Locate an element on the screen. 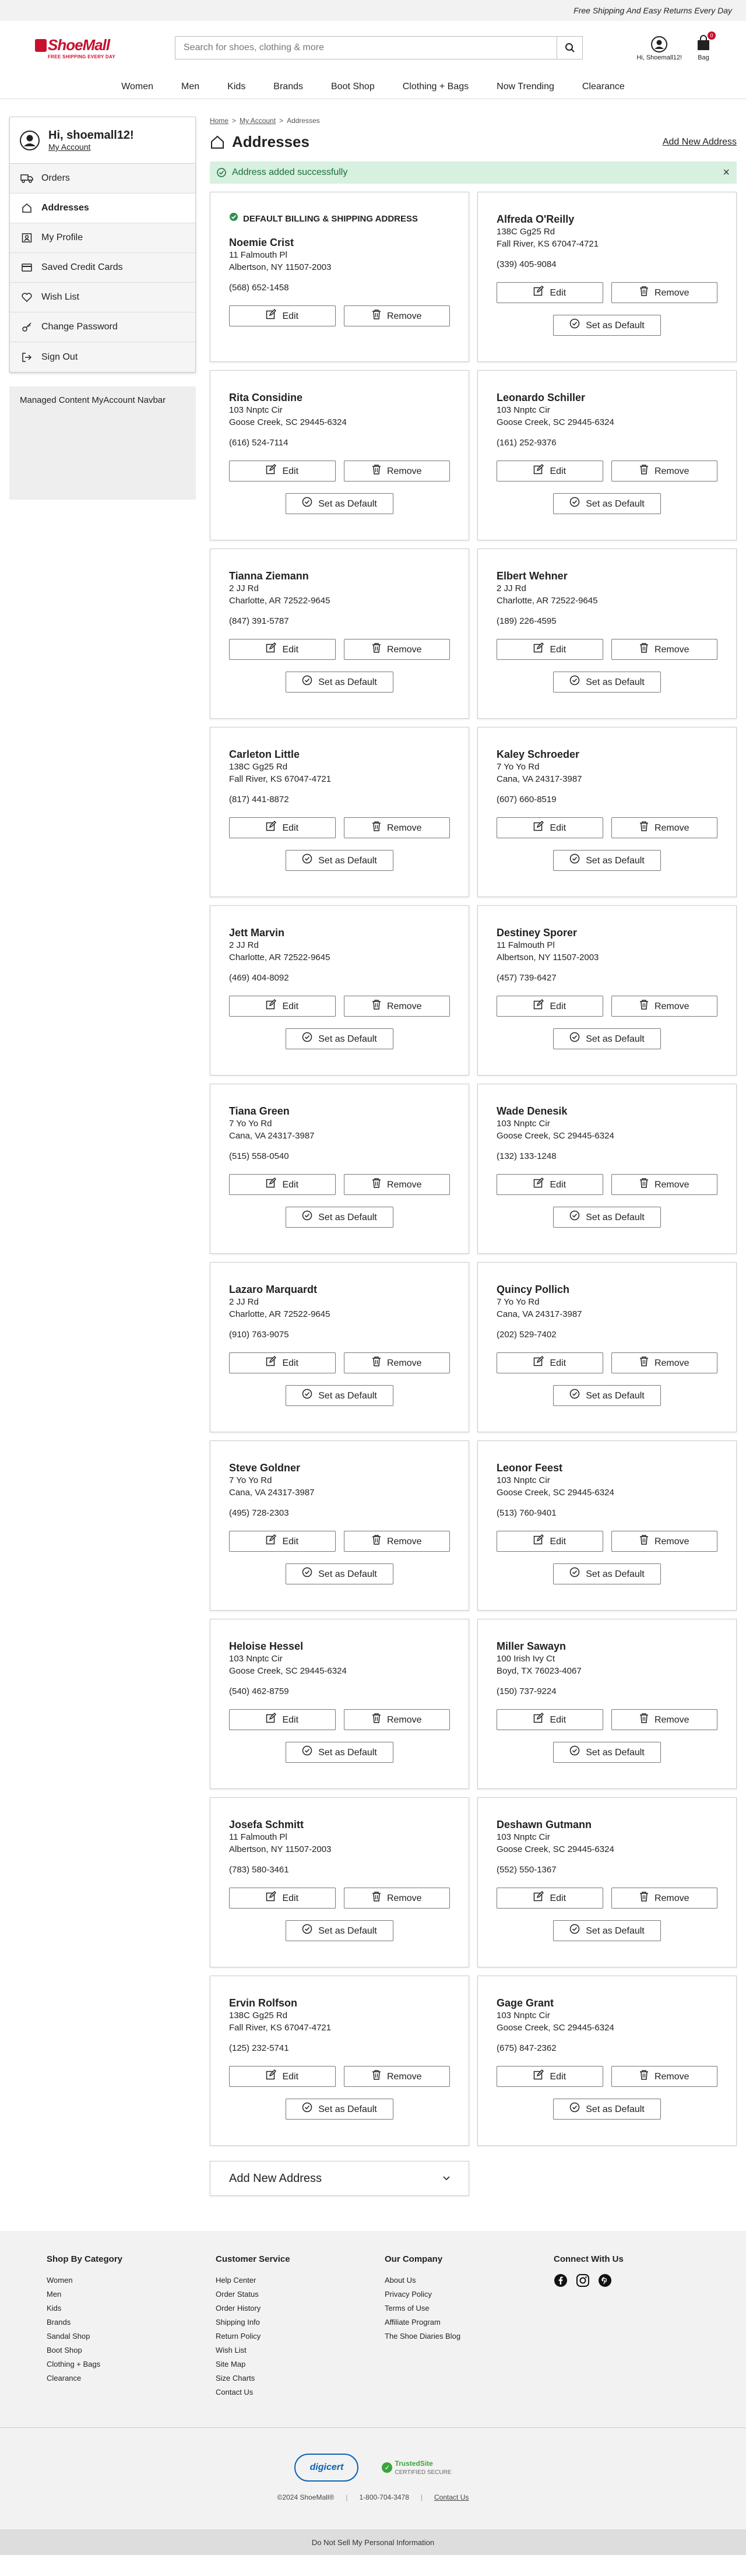 This screenshot has height=2576, width=746. sidebar-item-sign-out: Sign Out is located at coordinates (102, 357).